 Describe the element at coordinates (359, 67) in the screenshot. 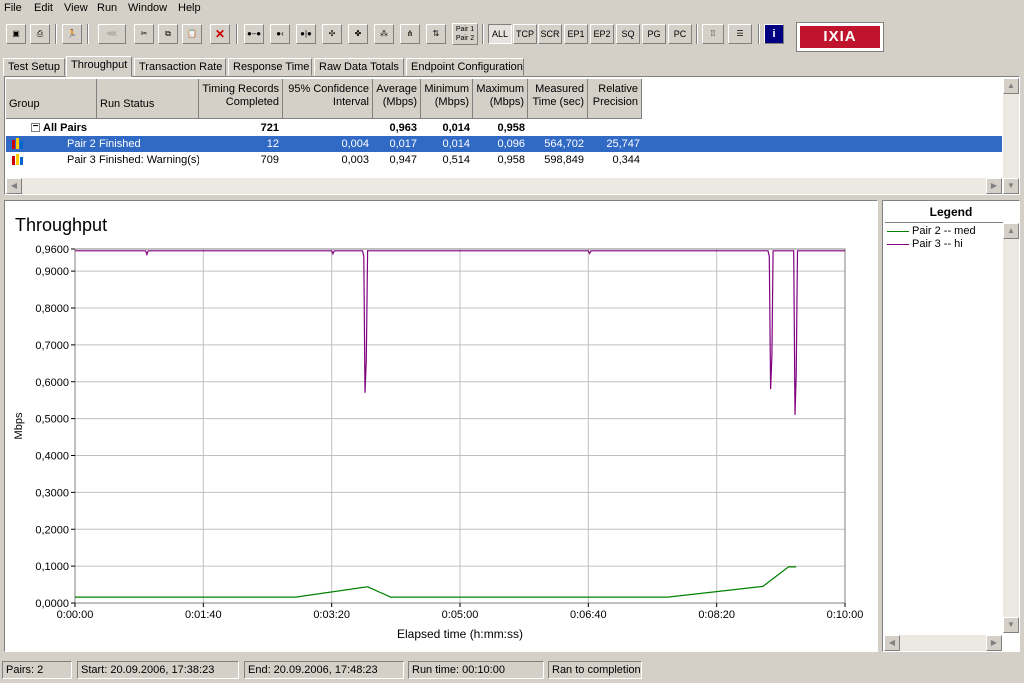

I see `tab-raw-data-totals: Raw Data Totals` at that location.